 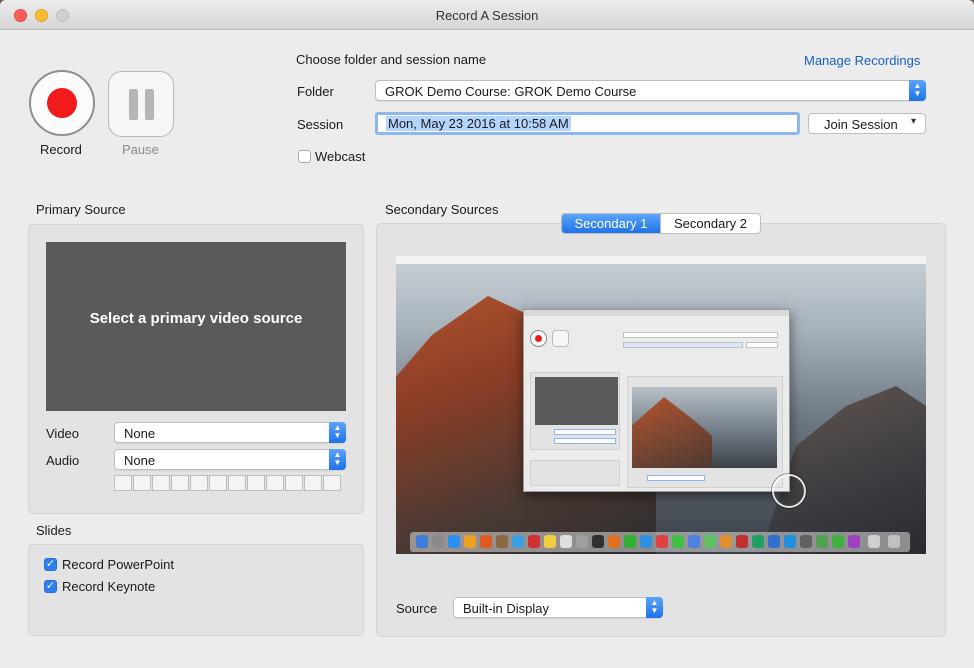 I want to click on record-powerpoint-checkbox: ✓, so click(x=50, y=564).